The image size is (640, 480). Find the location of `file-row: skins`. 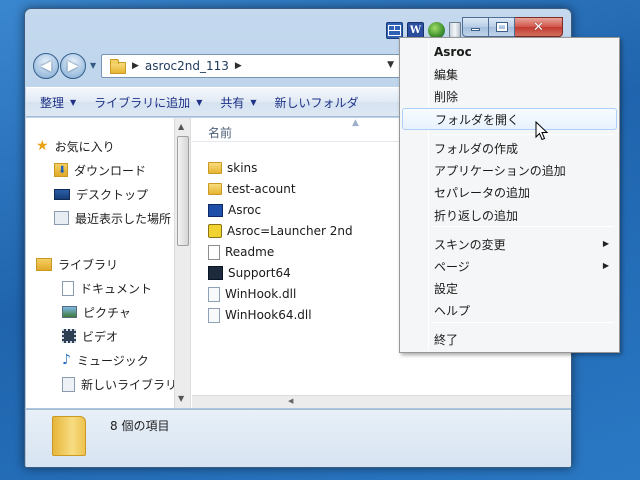

file-row: skins is located at coordinates (232, 168).